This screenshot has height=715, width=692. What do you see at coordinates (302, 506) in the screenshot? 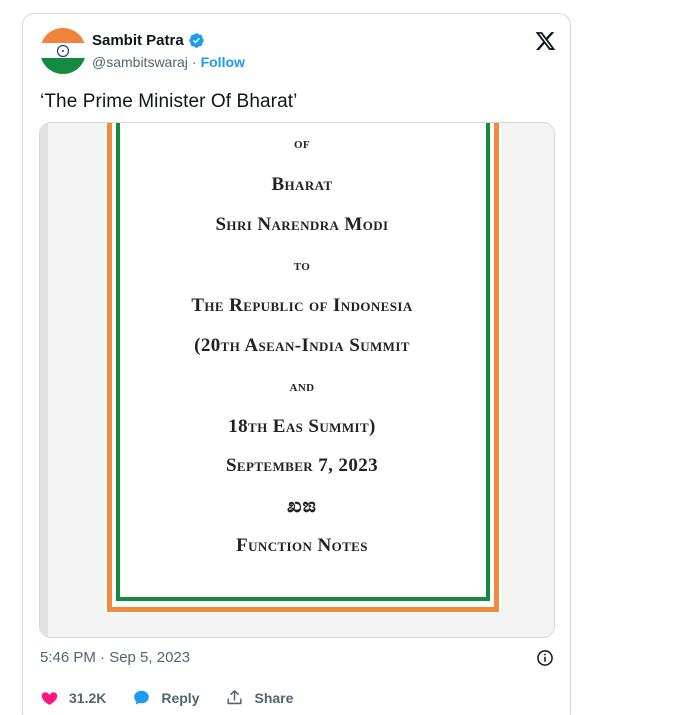
I see `doc-line-ornament: ಖಙ` at bounding box center [302, 506].